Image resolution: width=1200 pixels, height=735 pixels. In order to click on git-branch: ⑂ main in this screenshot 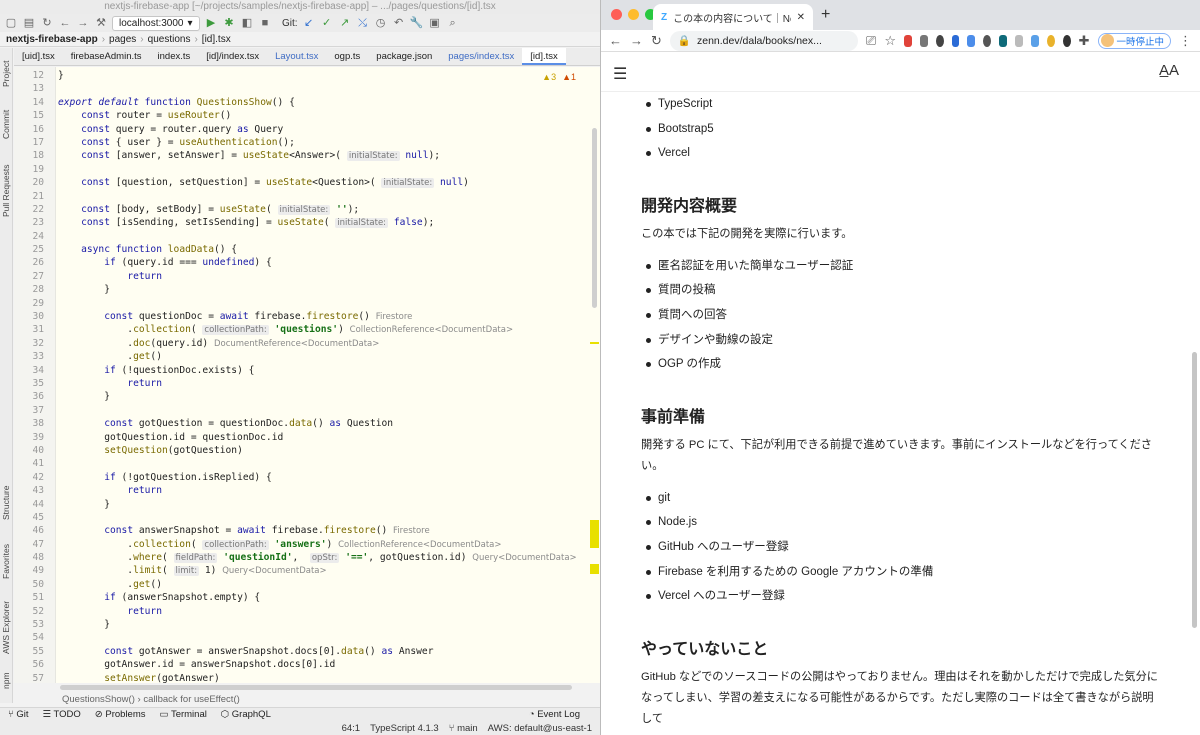, I will do `click(463, 728)`.